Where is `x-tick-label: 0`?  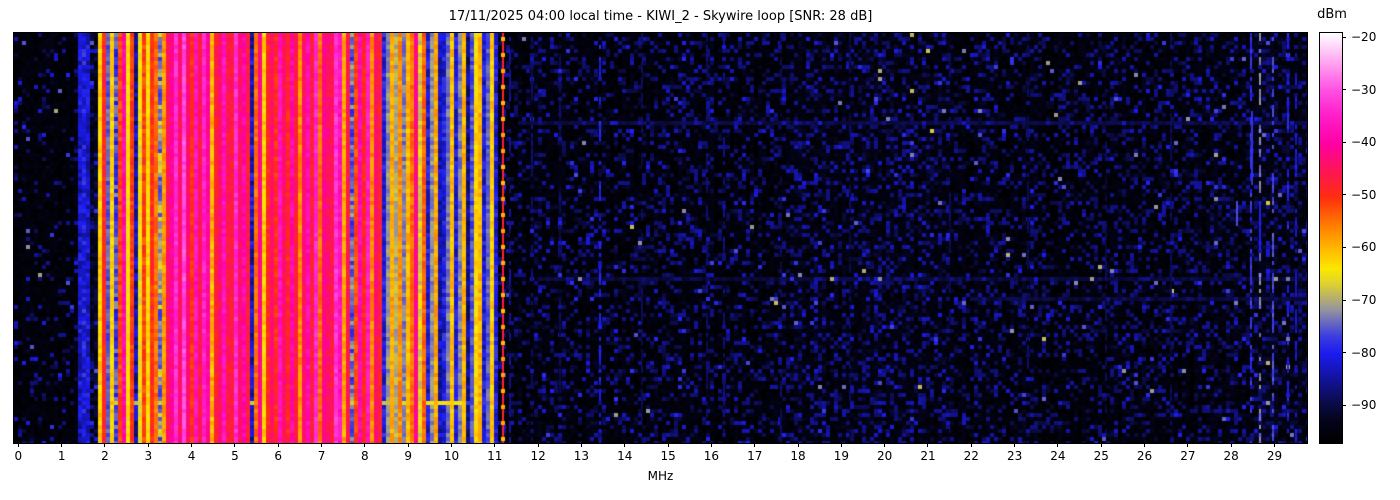 x-tick-label: 0 is located at coordinates (18, 456).